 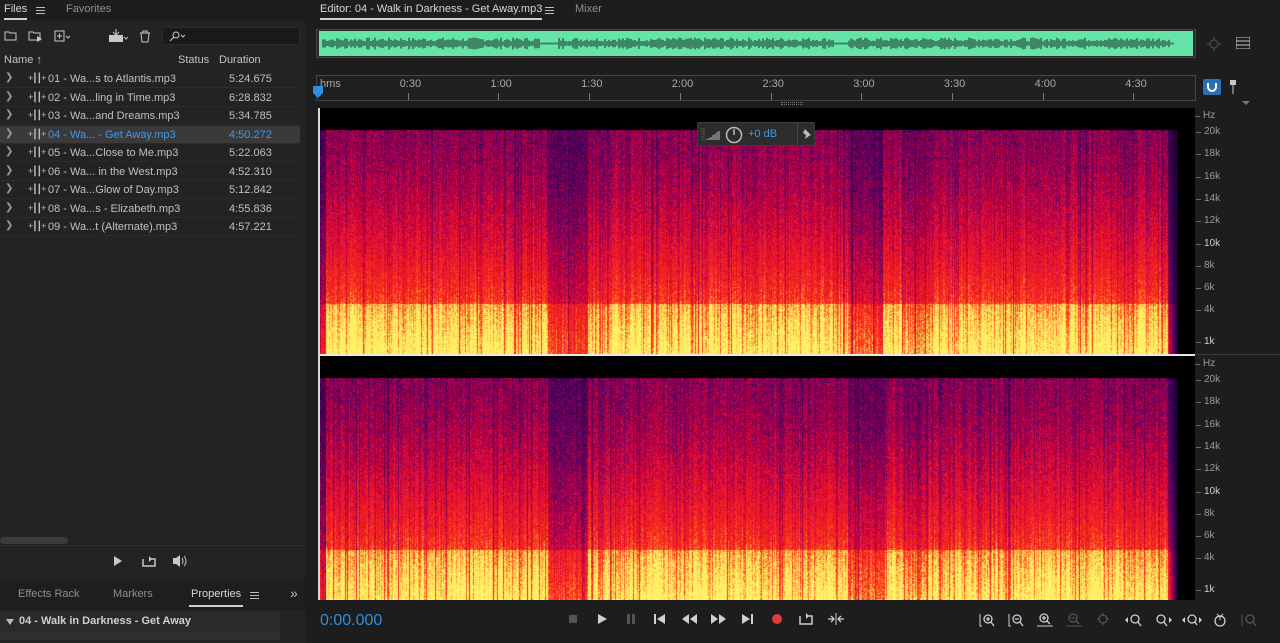 I want to click on file-row: ❯ +┃┃+ 04 - Wa... - Get Away.mp3 4:50.272, so click(x=150, y=134).